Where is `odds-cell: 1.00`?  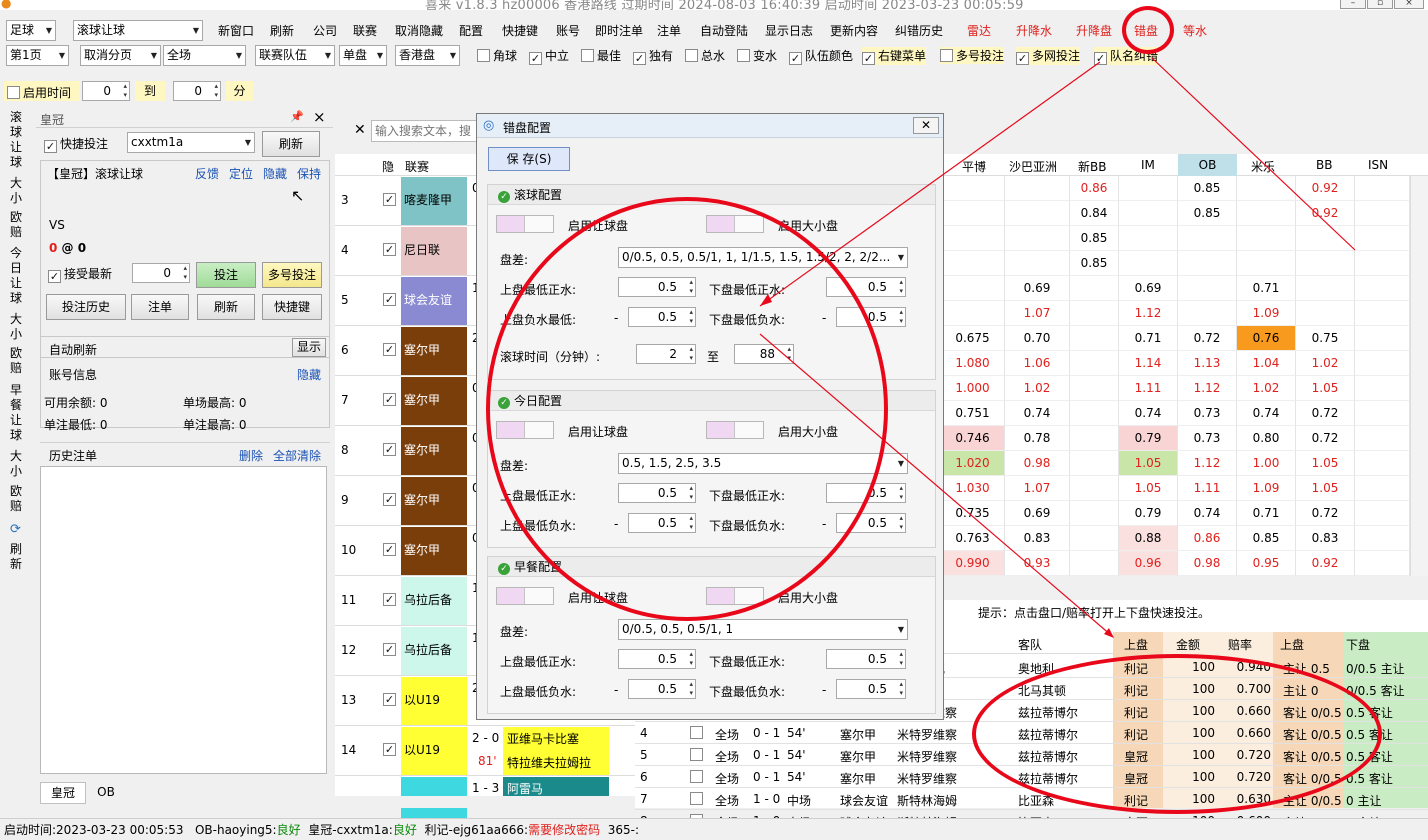 odds-cell: 1.00 is located at coordinates (1266, 463).